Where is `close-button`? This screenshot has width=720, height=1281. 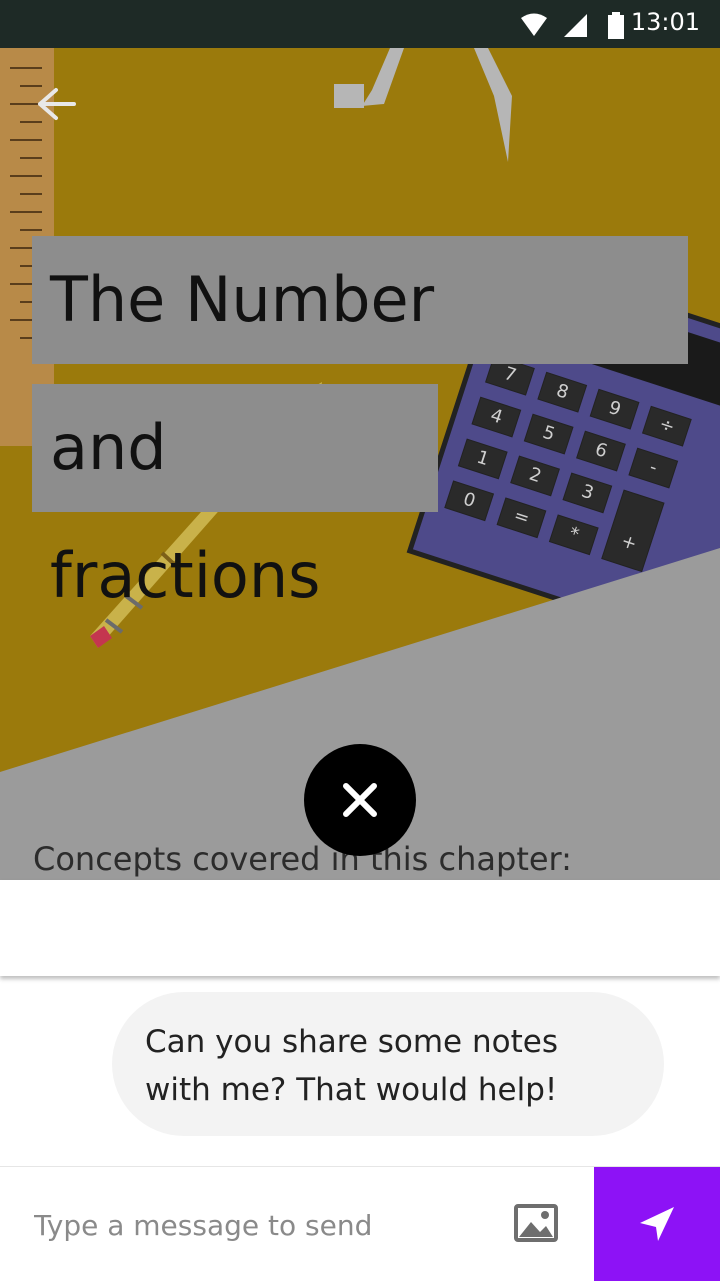
close-button is located at coordinates (360, 800).